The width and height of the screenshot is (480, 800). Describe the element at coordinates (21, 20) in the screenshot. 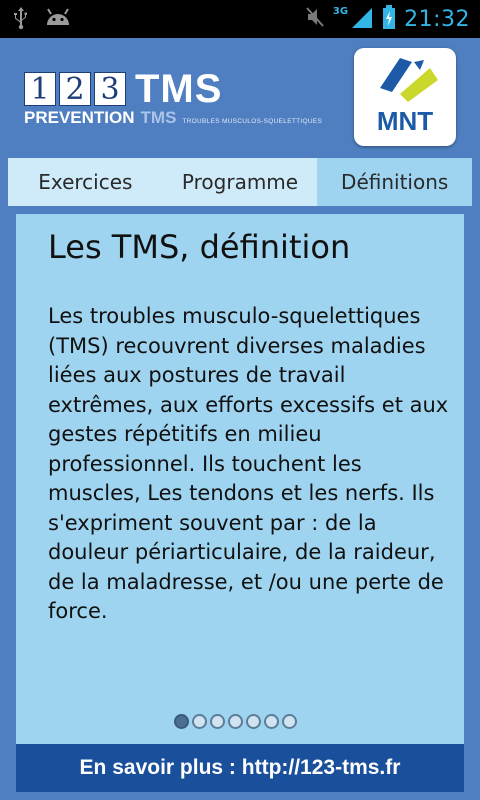

I see `usb-icon` at that location.